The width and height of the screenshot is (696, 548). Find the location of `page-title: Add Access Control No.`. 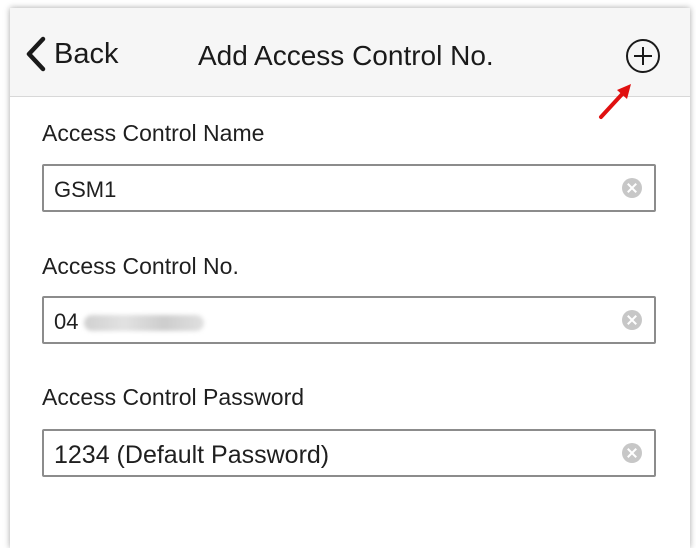

page-title: Add Access Control No. is located at coordinates (346, 55).